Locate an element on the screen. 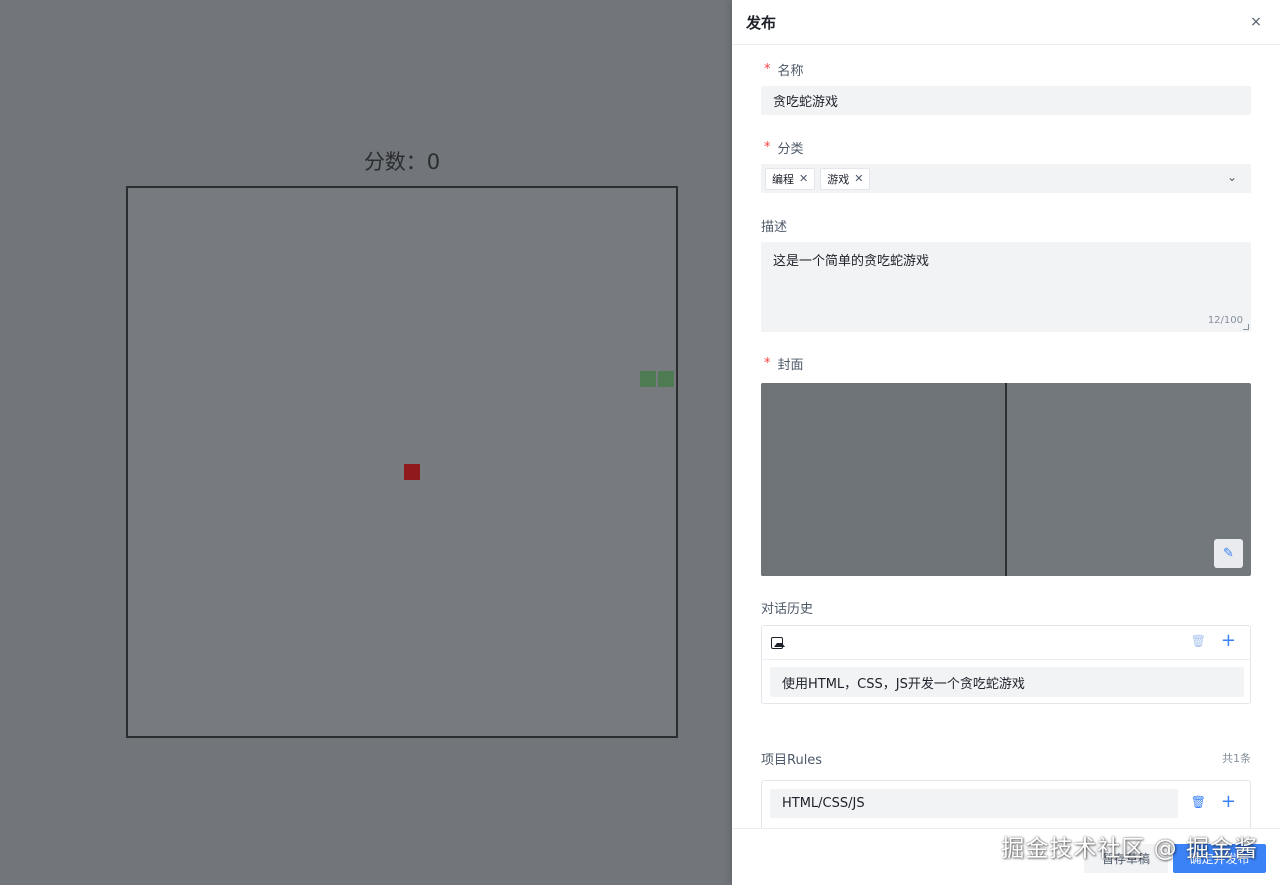  category-tag: 游戏 ✕ is located at coordinates (845, 178).